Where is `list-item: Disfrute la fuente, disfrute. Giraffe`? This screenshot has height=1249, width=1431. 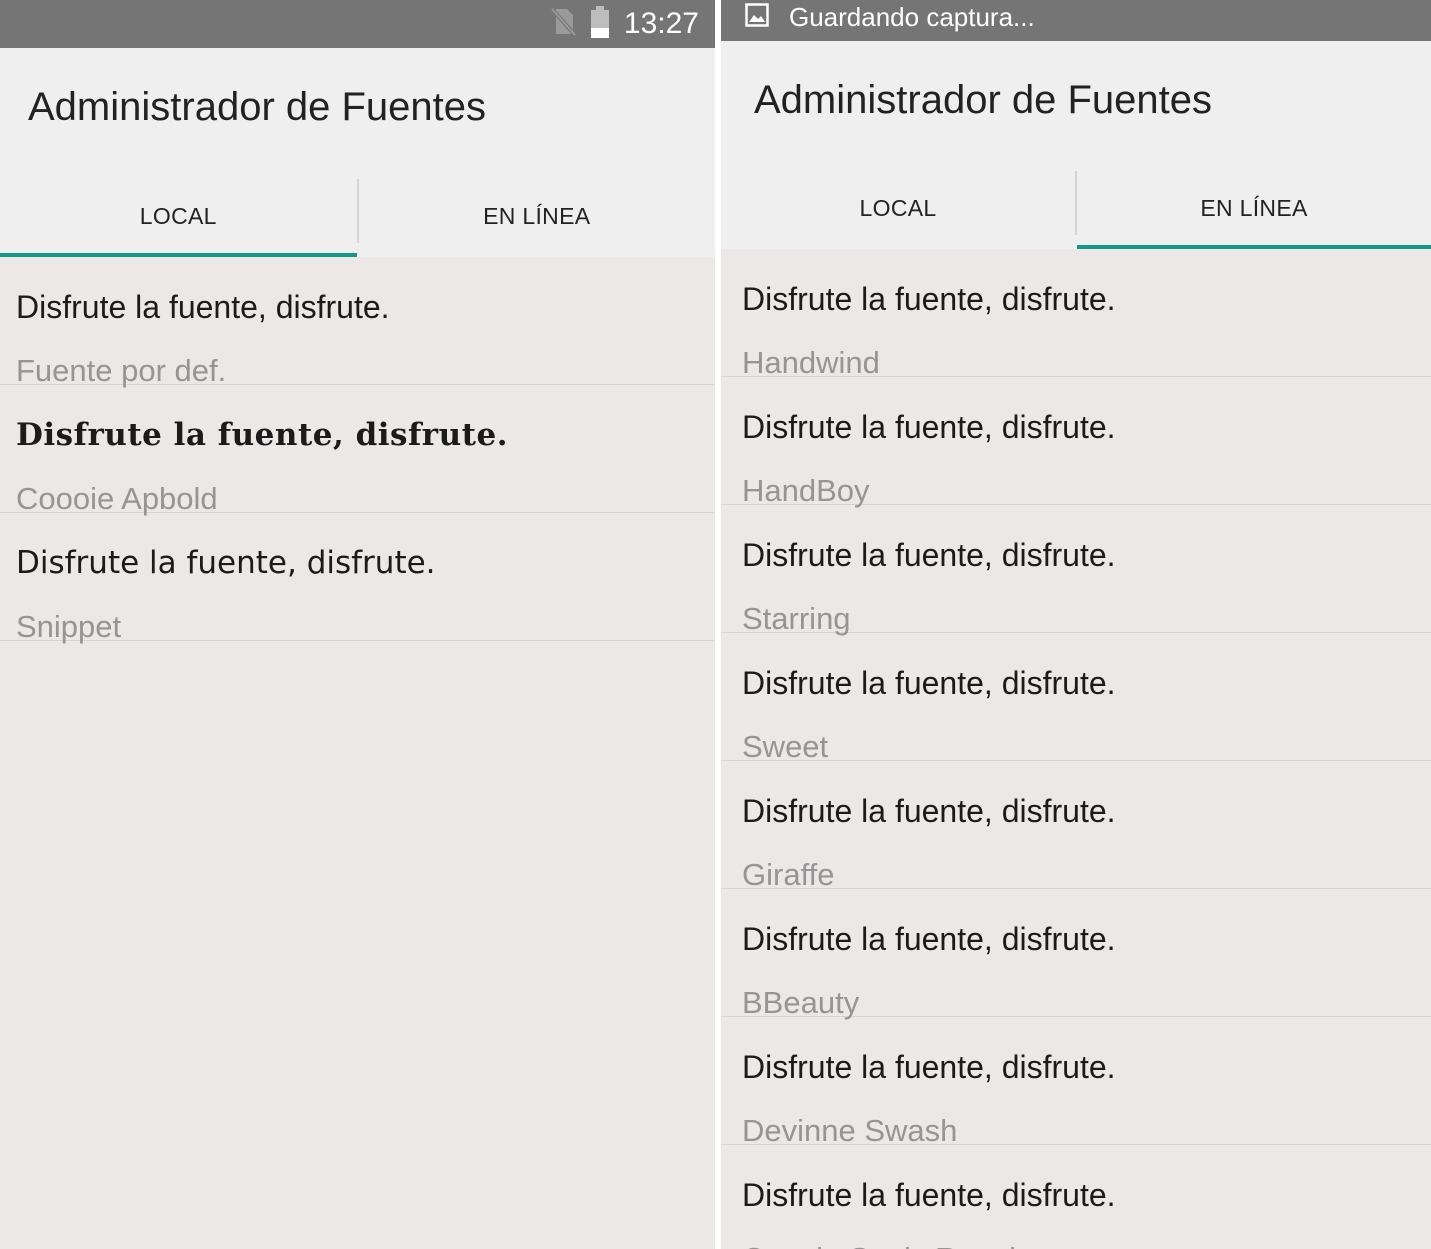
list-item: Disfrute la fuente, disfrute. Giraffe is located at coordinates (1076, 826).